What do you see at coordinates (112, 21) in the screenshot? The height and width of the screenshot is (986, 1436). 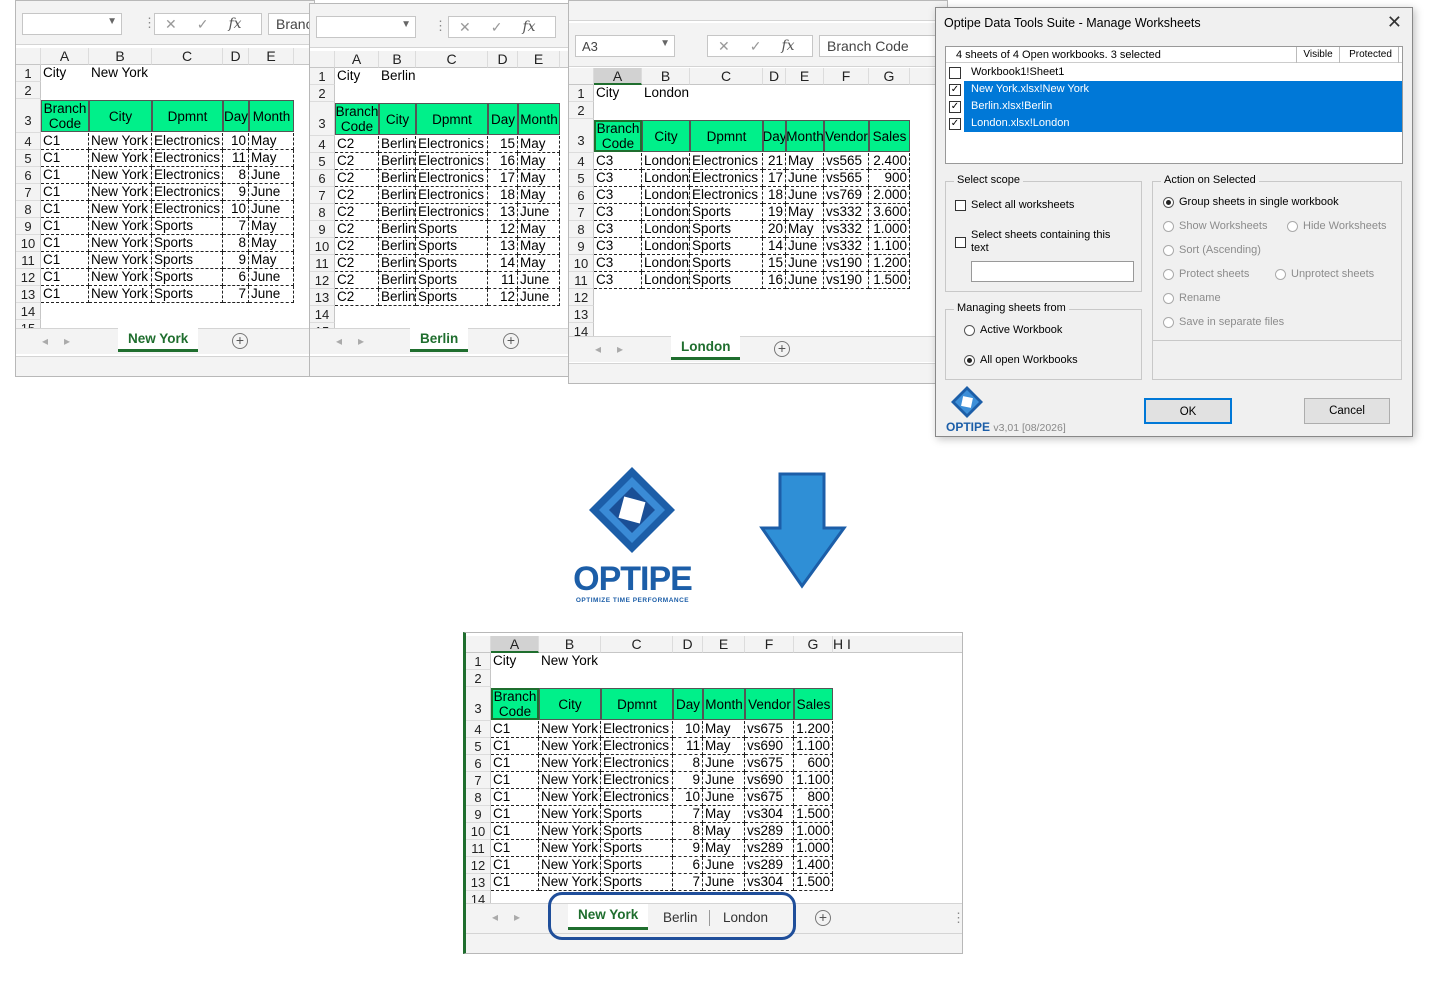 I see `chevron-down-icon: ▼` at bounding box center [112, 21].